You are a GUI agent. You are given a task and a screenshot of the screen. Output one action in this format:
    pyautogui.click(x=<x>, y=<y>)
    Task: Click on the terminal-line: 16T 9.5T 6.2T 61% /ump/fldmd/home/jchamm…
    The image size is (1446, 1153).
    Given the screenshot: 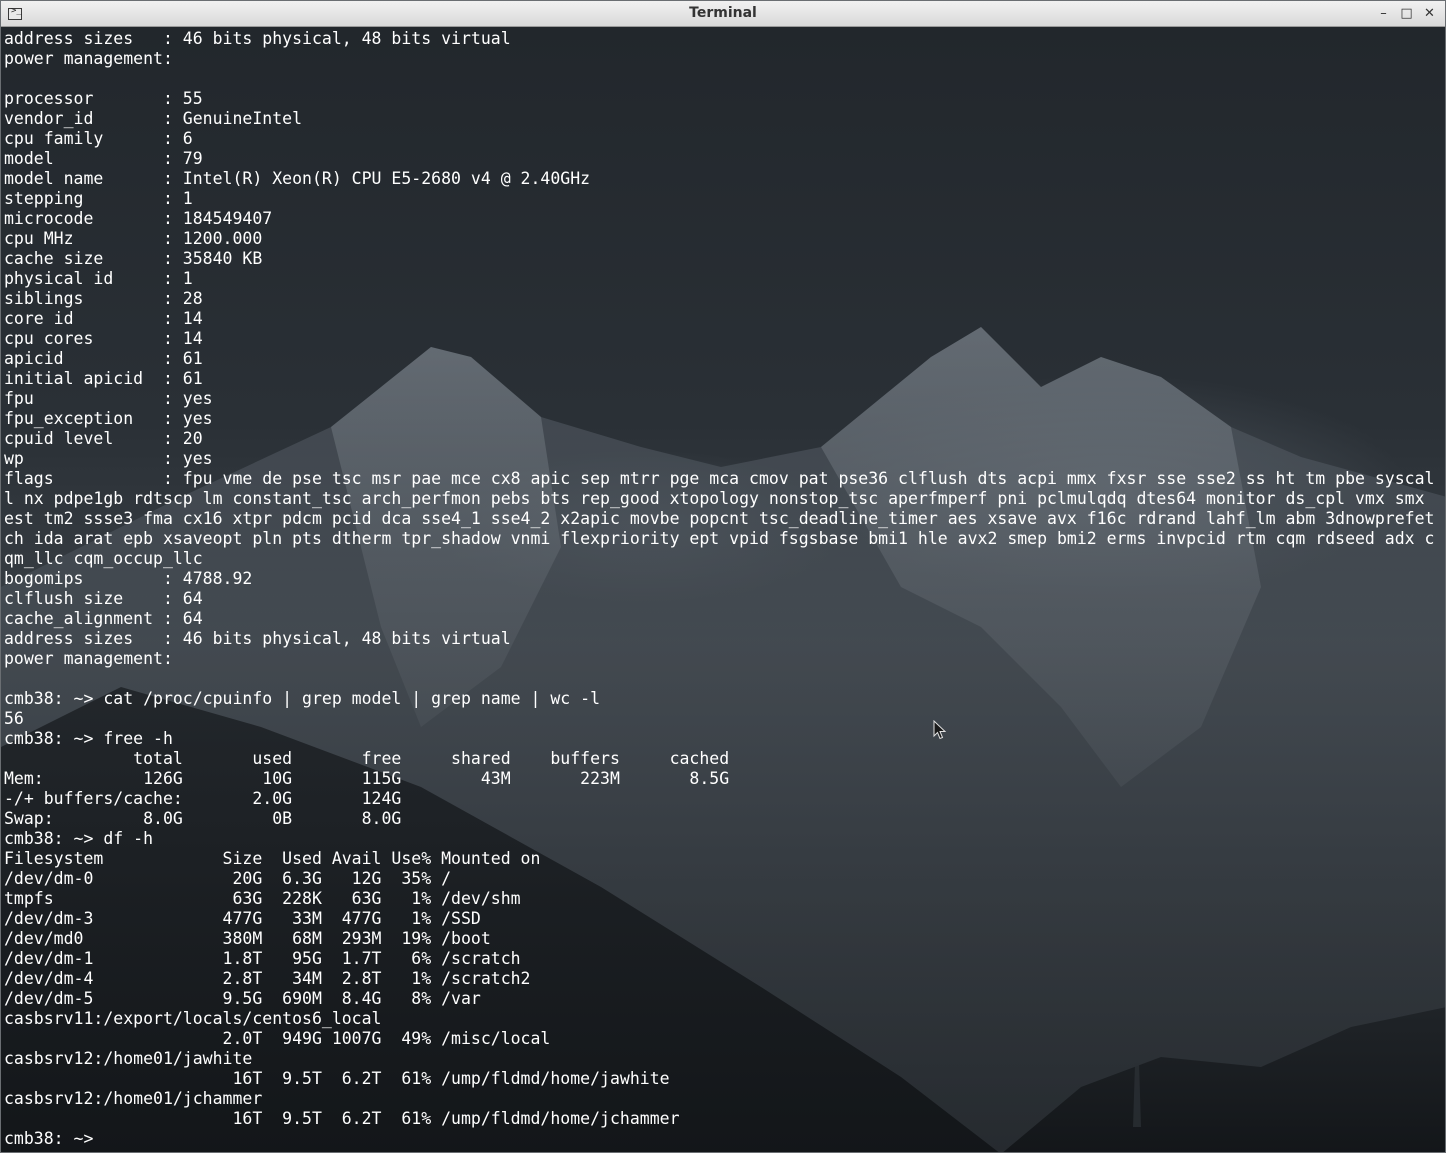 What is the action you would take?
    pyautogui.click(x=342, y=1118)
    